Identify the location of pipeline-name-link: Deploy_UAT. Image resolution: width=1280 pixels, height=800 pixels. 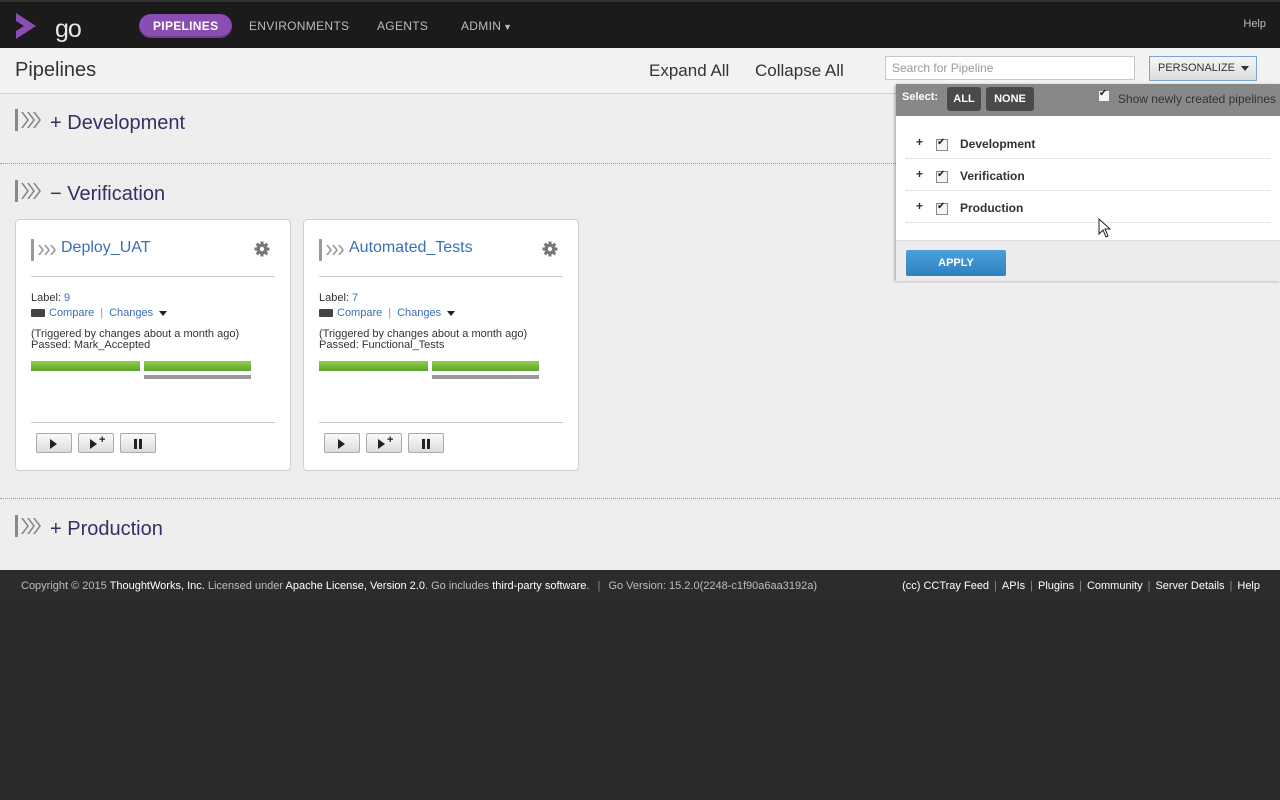
(106, 248).